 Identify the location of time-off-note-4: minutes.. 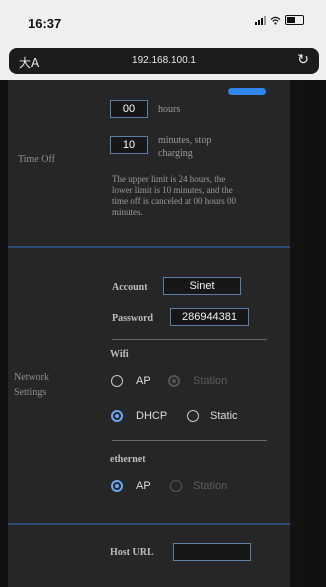
(127, 212).